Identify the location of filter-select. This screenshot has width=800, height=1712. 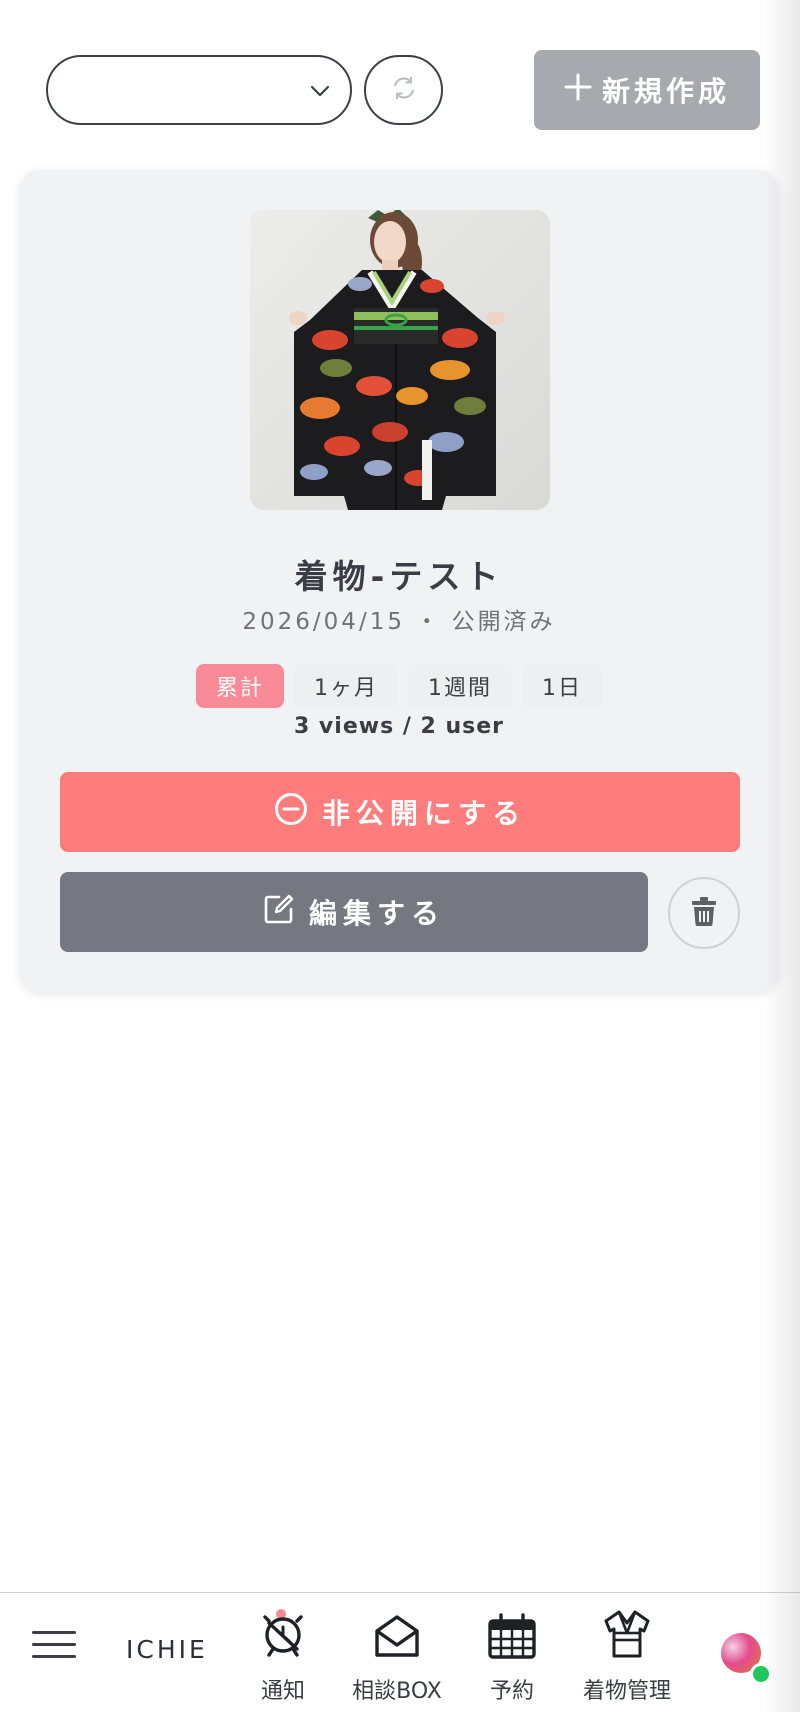
(199, 90).